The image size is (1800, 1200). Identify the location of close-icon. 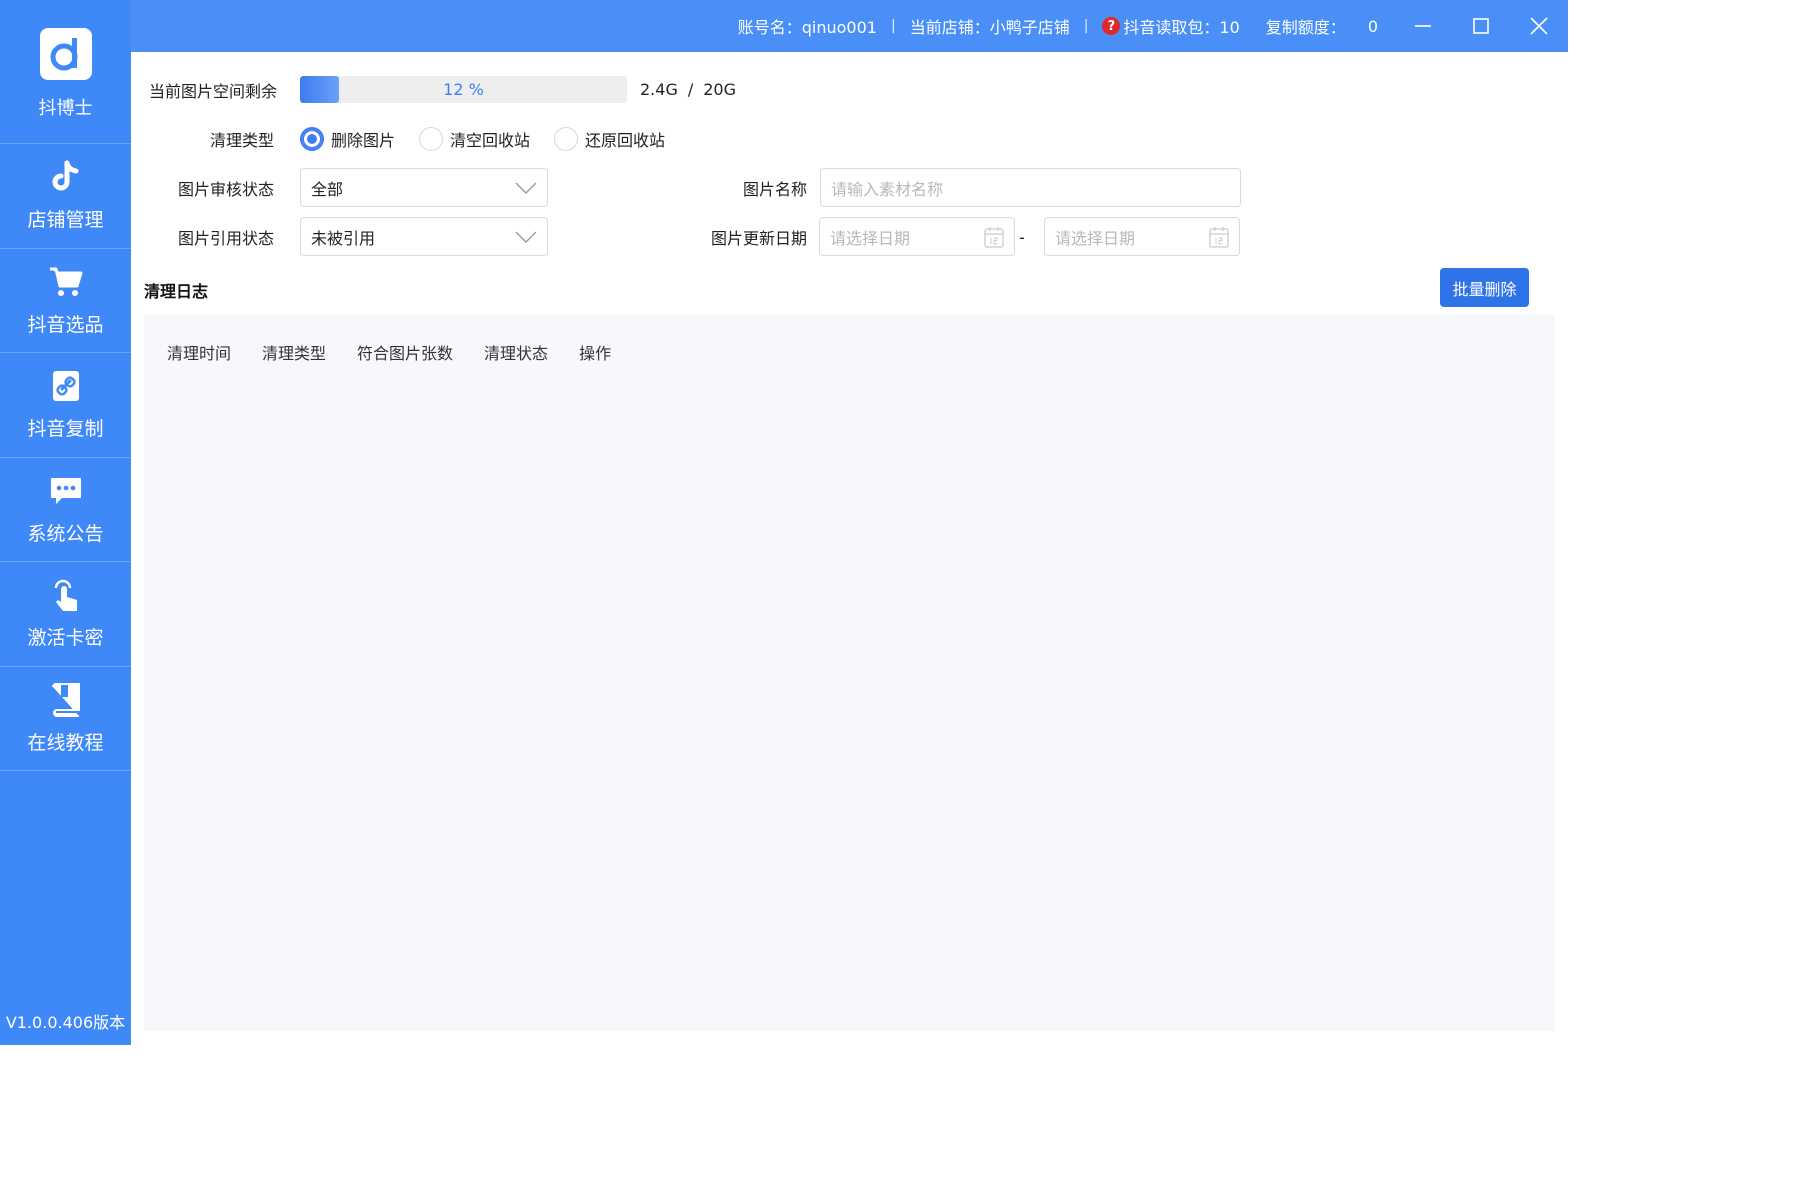
(1539, 26).